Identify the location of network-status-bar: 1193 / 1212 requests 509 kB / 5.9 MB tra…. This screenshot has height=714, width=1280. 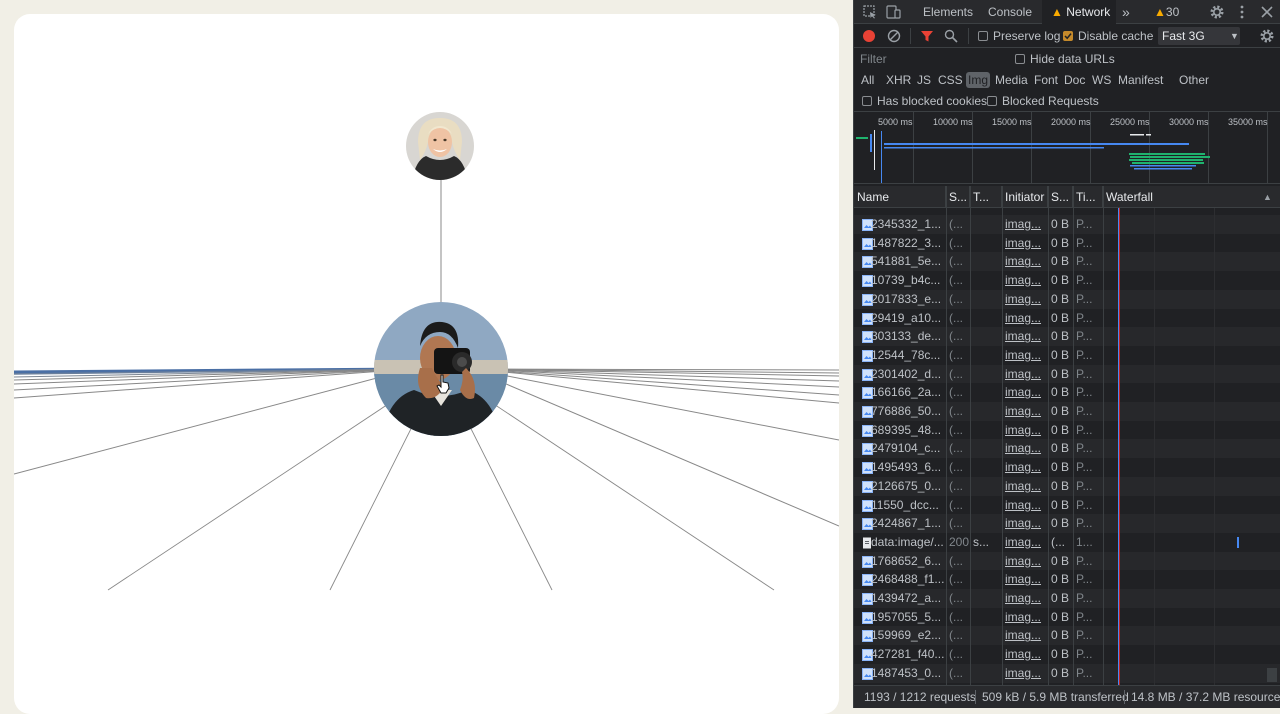
(1067, 696).